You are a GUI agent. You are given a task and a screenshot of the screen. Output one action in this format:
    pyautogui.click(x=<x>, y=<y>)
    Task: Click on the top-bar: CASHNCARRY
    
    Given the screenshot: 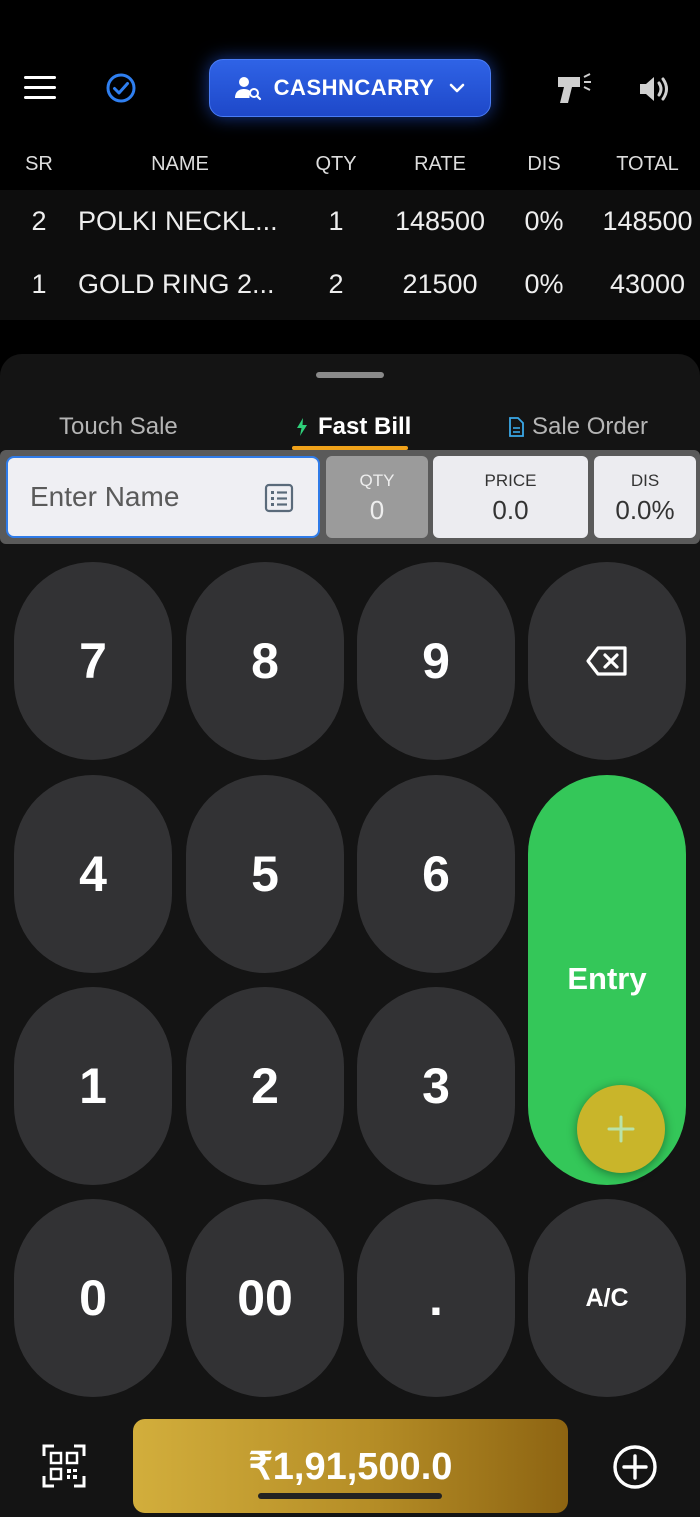 What is the action you would take?
    pyautogui.click(x=350, y=88)
    